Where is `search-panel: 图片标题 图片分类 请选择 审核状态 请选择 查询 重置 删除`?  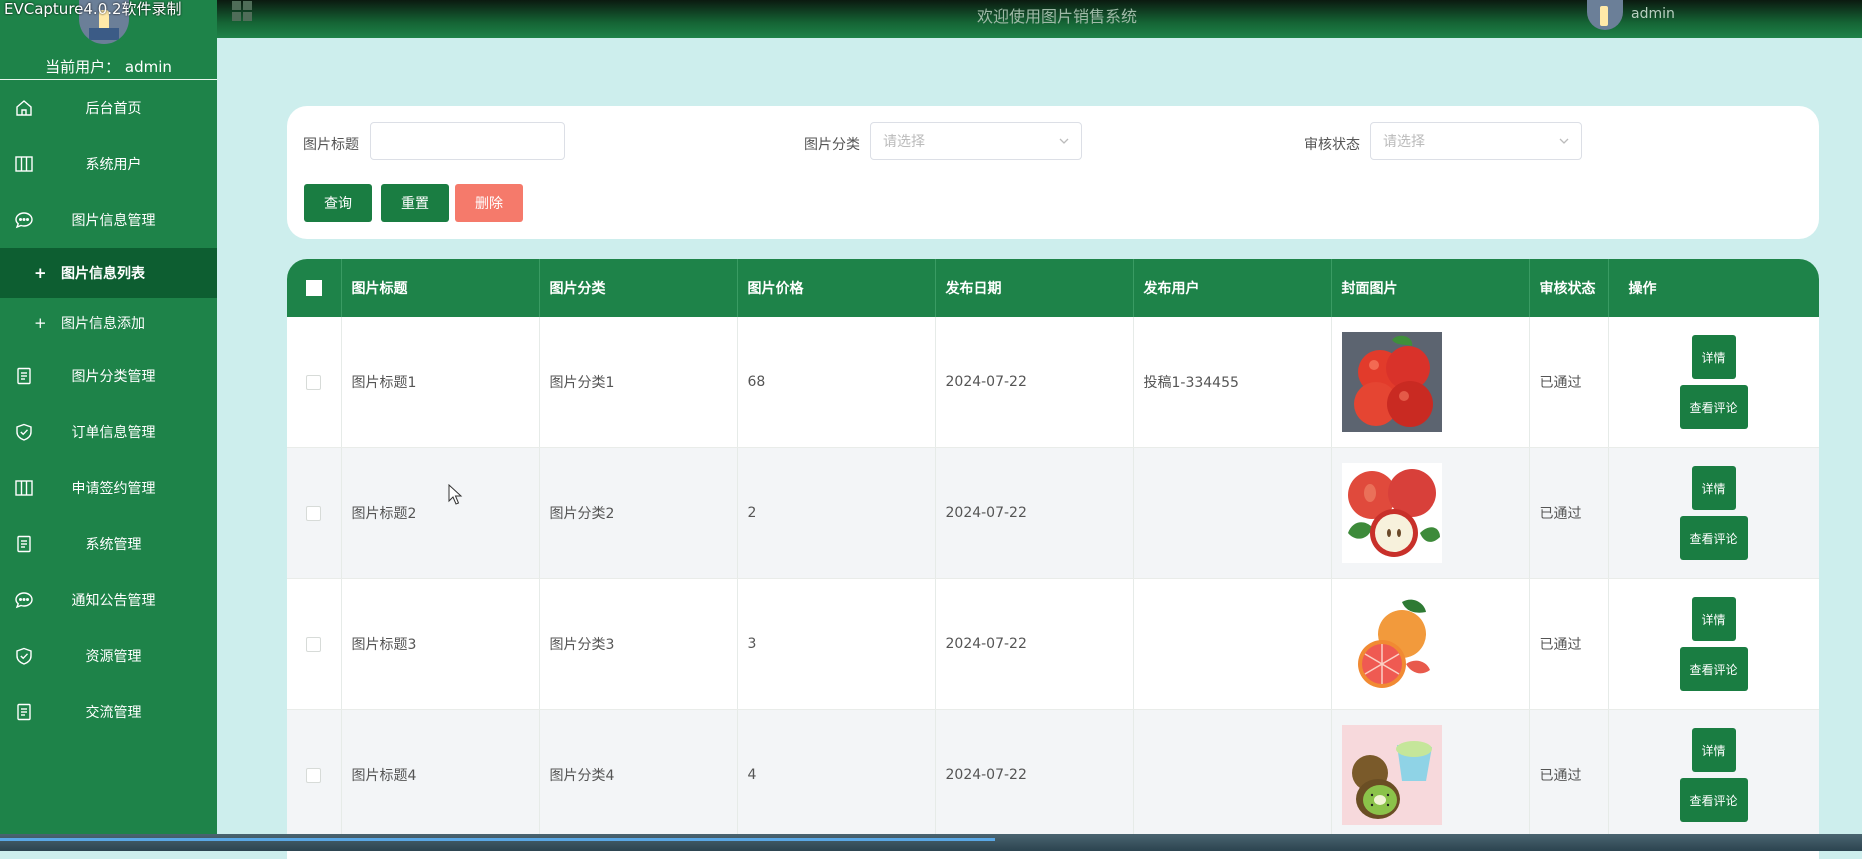 search-panel: 图片标题 图片分类 请选择 审核状态 请选择 查询 重置 删除 is located at coordinates (1053, 172).